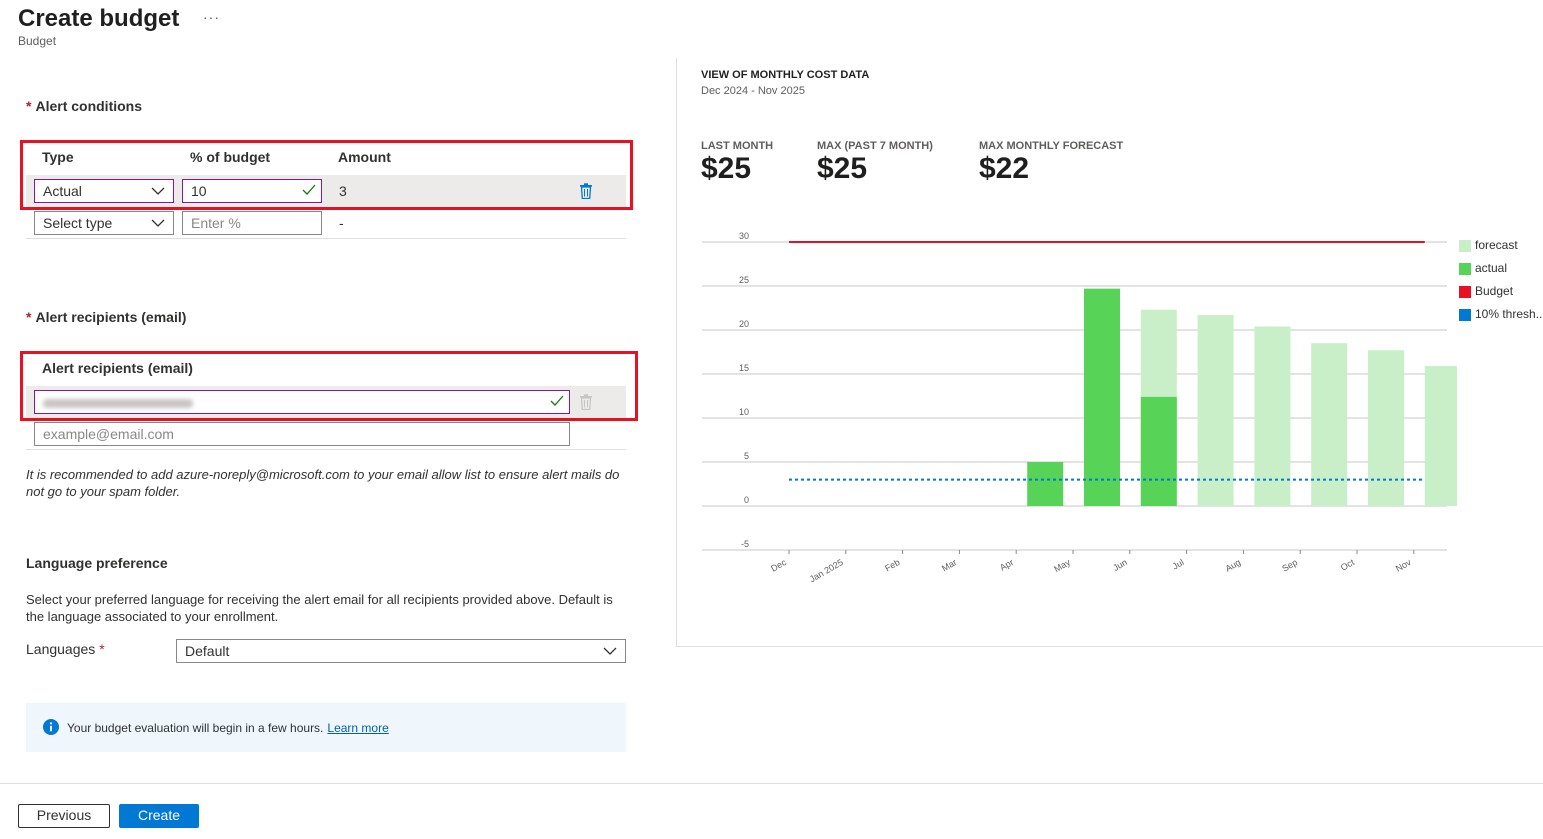  What do you see at coordinates (343, 191) in the screenshot?
I see `amount-value: 3` at bounding box center [343, 191].